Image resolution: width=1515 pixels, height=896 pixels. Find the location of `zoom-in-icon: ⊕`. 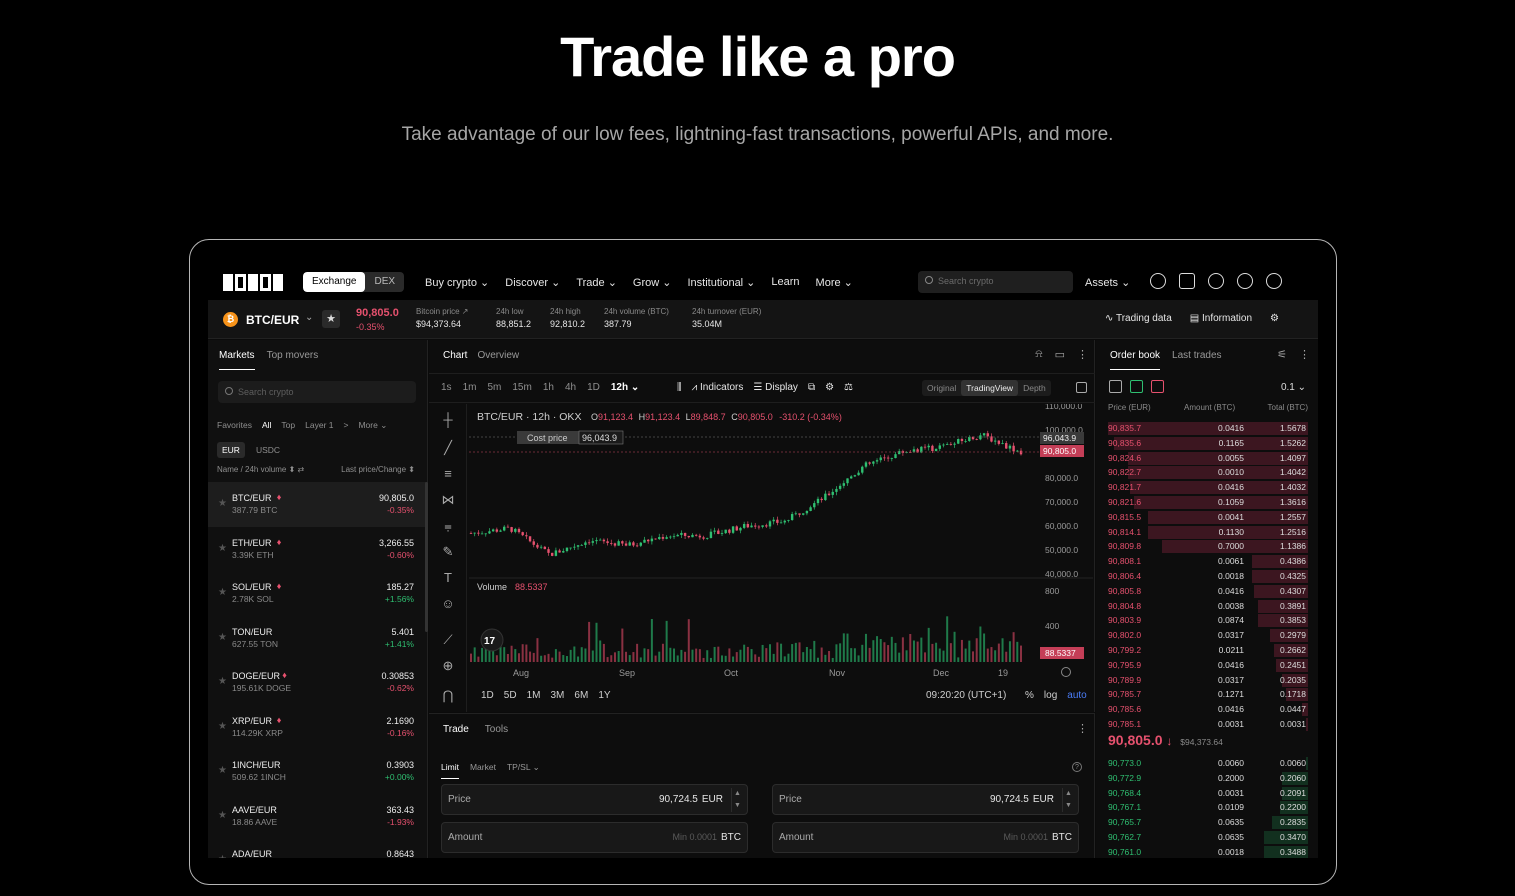

zoom-in-icon: ⊕ is located at coordinates (448, 666).